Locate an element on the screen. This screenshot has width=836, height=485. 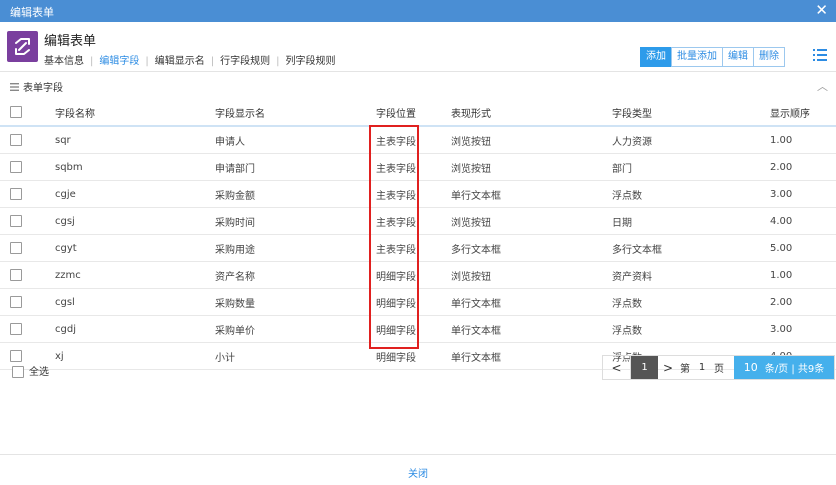
next-page-button: > is located at coordinates (668, 367).